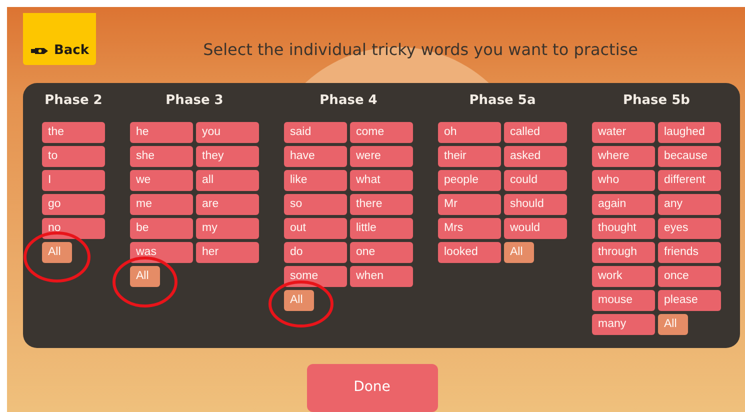  I want to click on word-button: we, so click(161, 180).